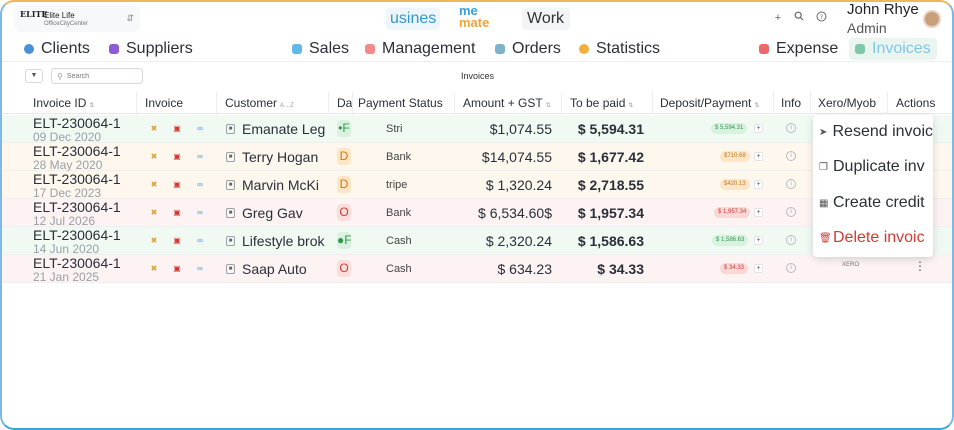 This screenshot has height=430, width=954. I want to click on xero-tag: XERO, so click(851, 265).